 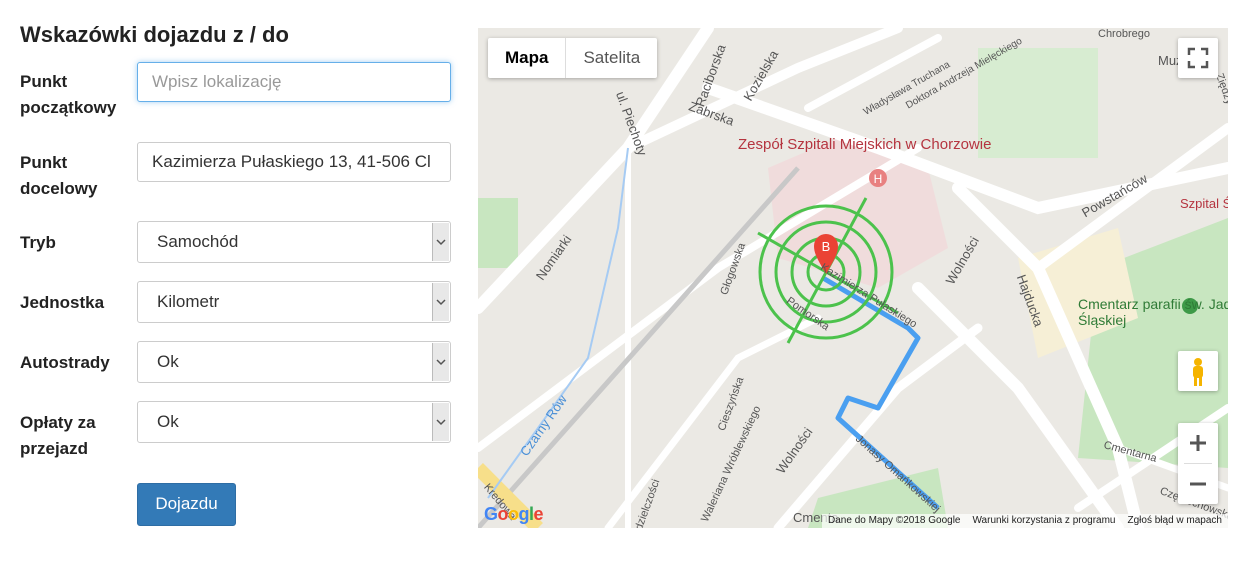 I want to click on map-type-satellite-button: Satelita, so click(x=611, y=58).